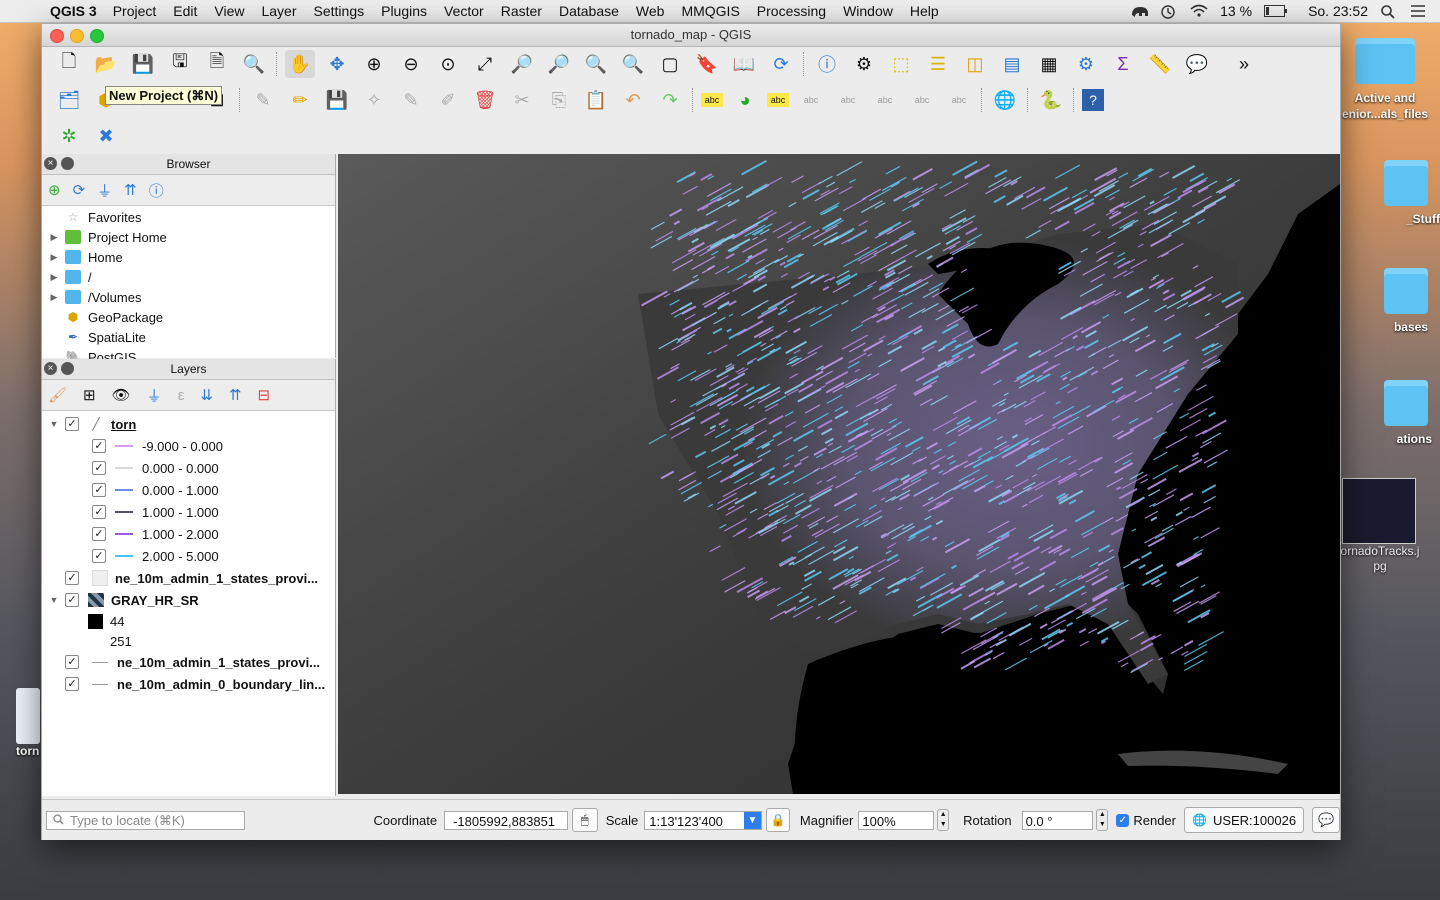  Describe the element at coordinates (188, 337) in the screenshot. I see `browser-item-spatialite: ✒ SpatiaLite` at that location.